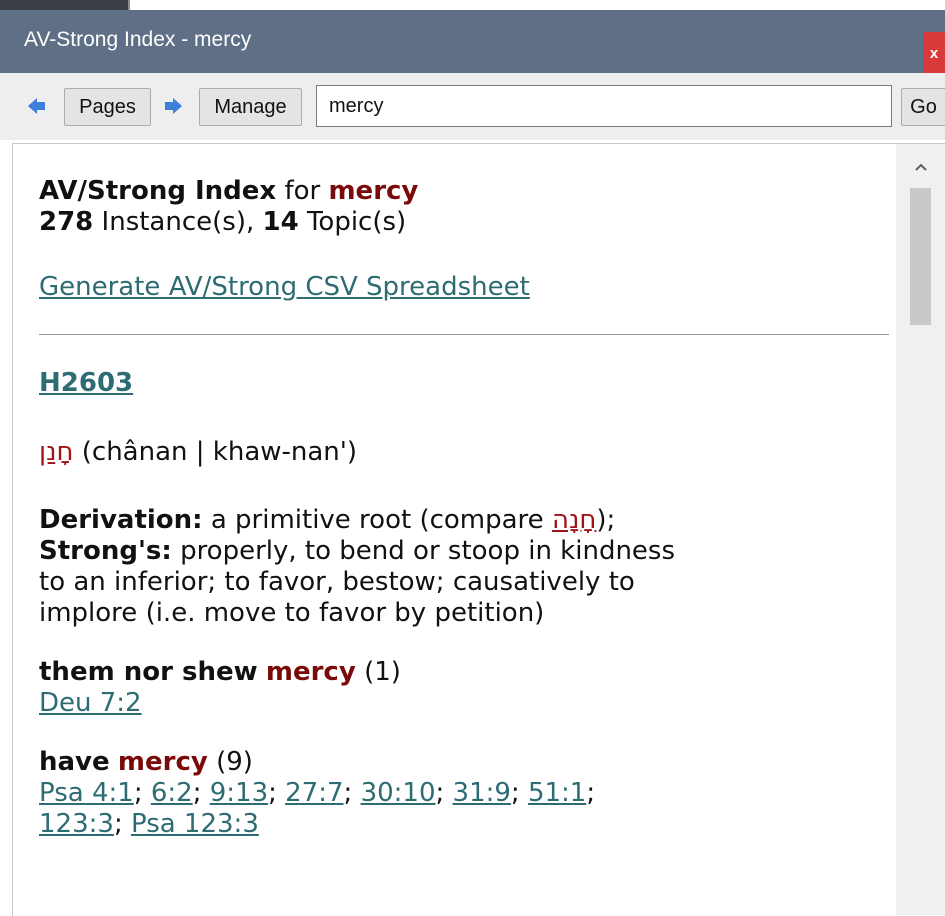  Describe the element at coordinates (148, 672) in the screenshot. I see `usage-prefix: them nor shew` at that location.